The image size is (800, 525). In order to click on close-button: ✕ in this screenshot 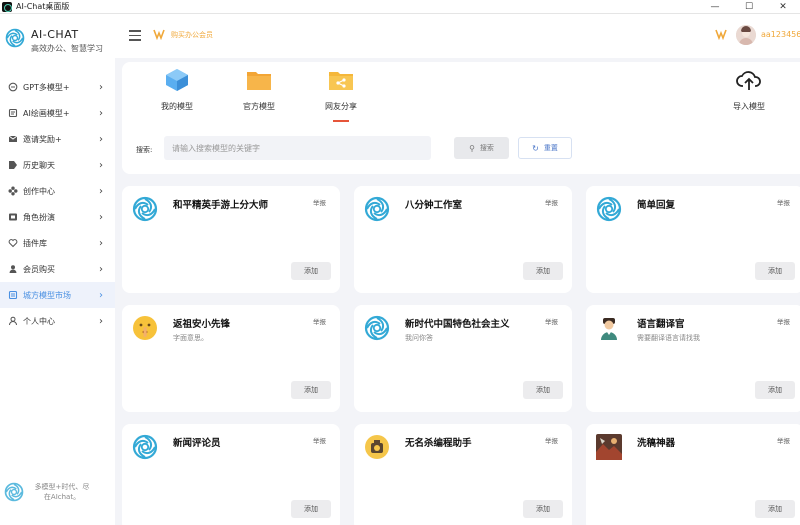, I will do `click(783, 7)`.